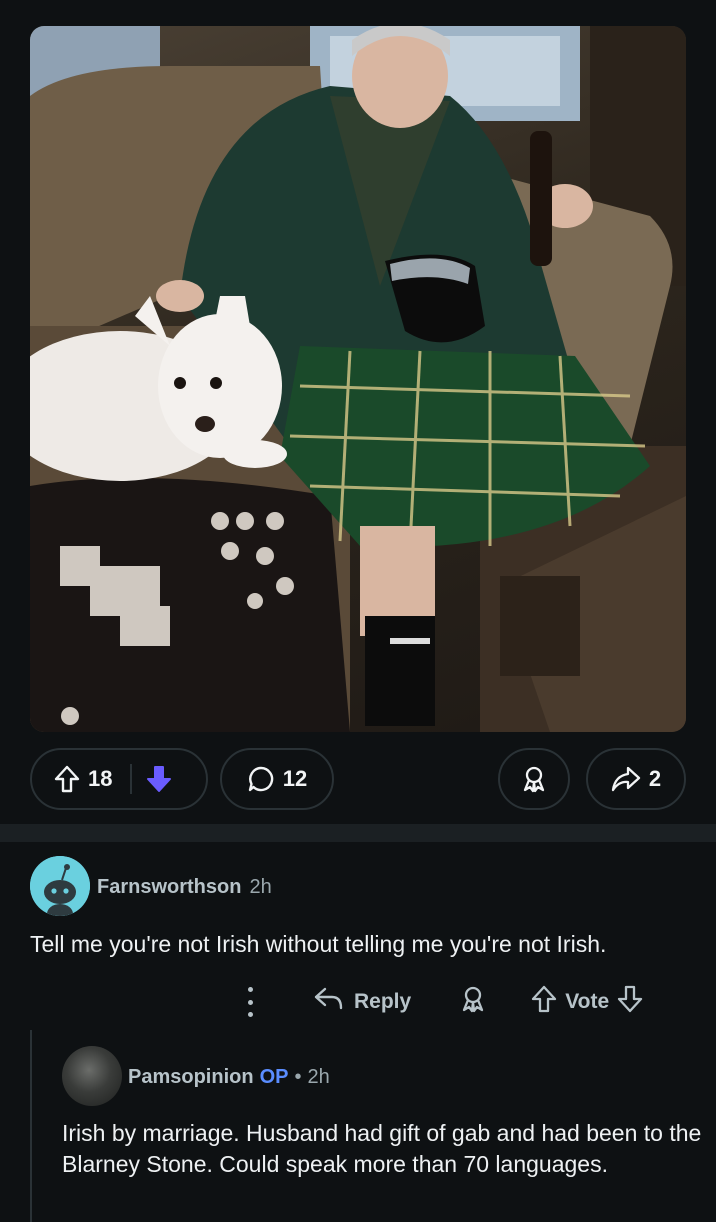  I want to click on comment-time: 2h, so click(260, 887).